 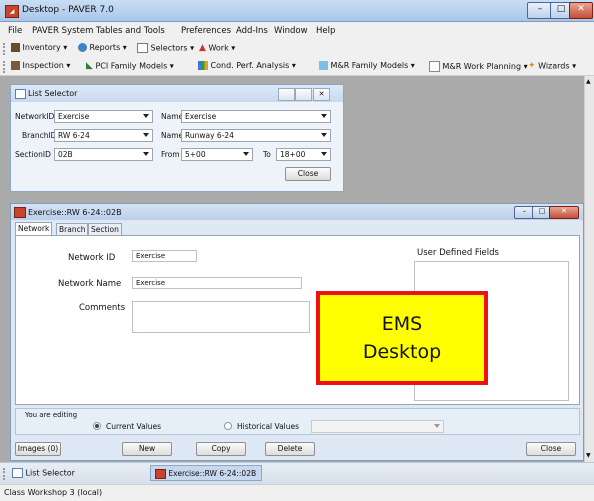 What do you see at coordinates (103, 154) in the screenshot?
I see `section-id-select: 02B` at bounding box center [103, 154].